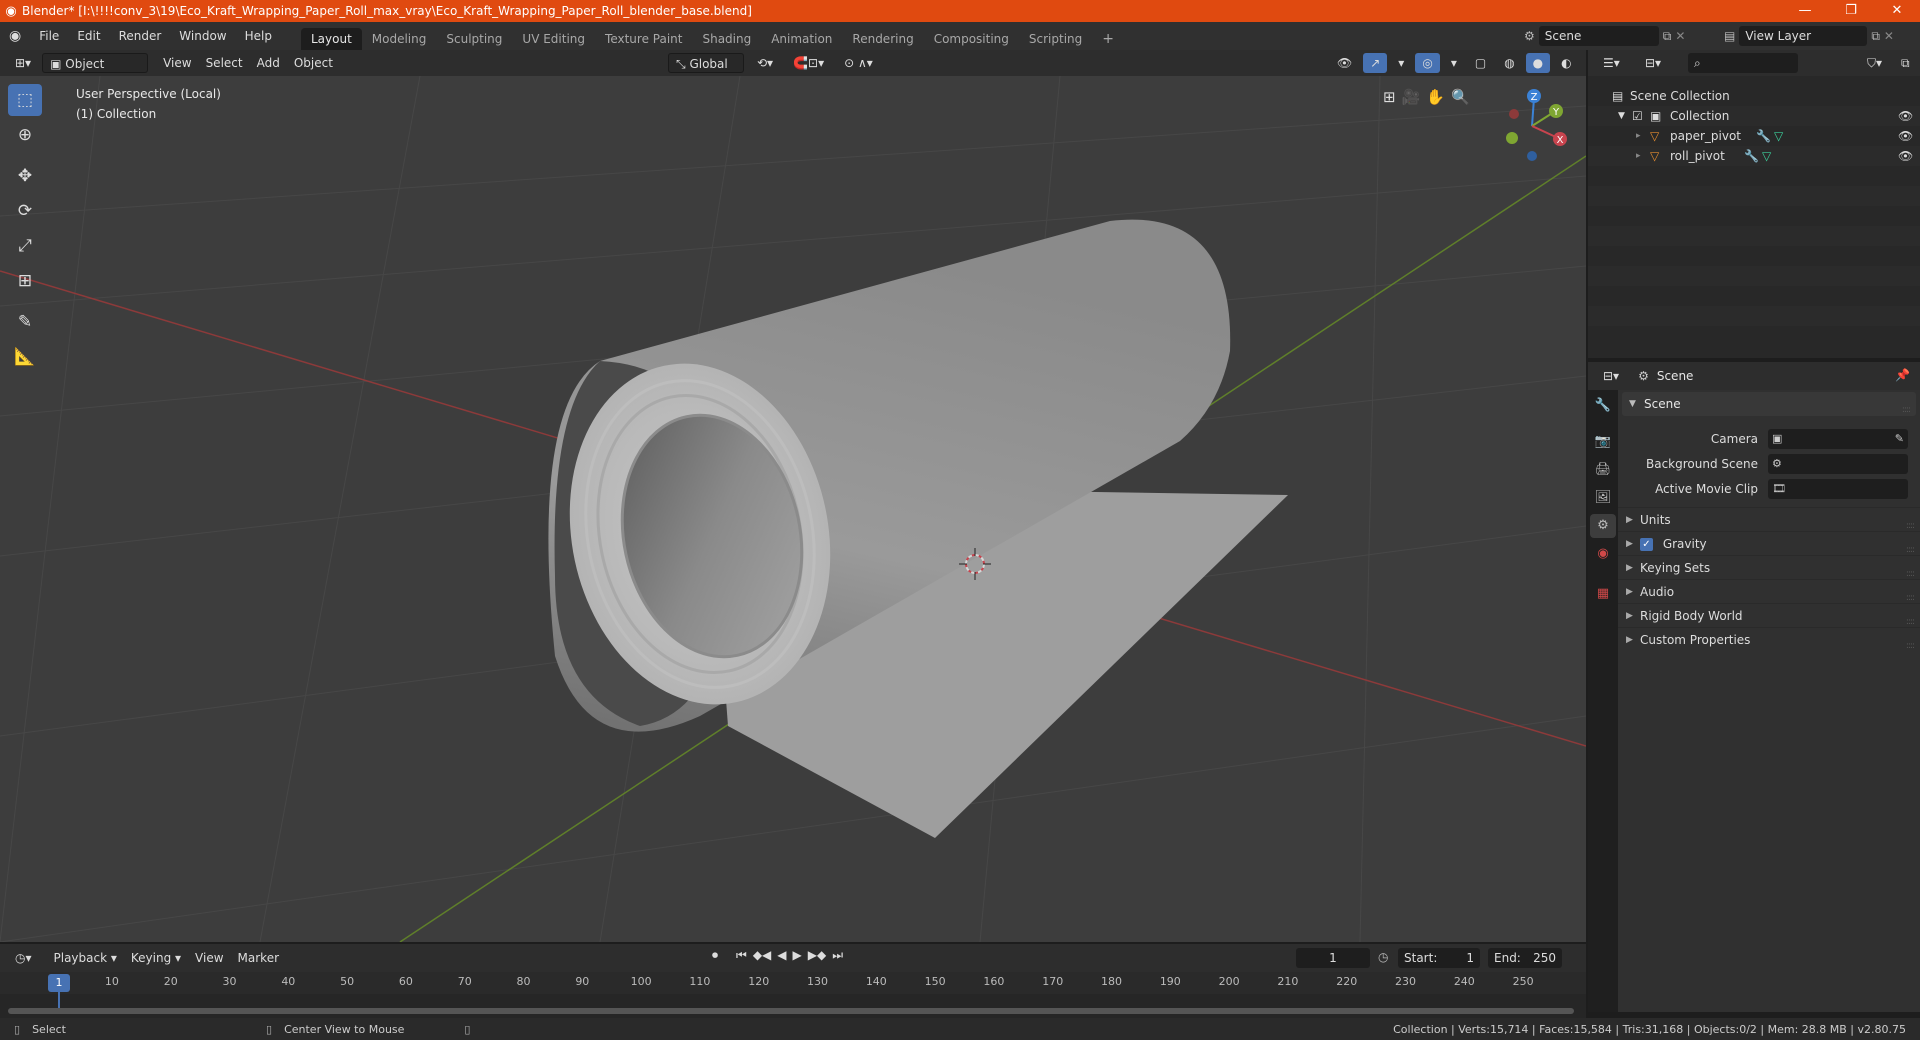 This screenshot has height=1040, width=1920. What do you see at coordinates (762, 955) in the screenshot?
I see `prev-keyframe-icon: ◆◀` at bounding box center [762, 955].